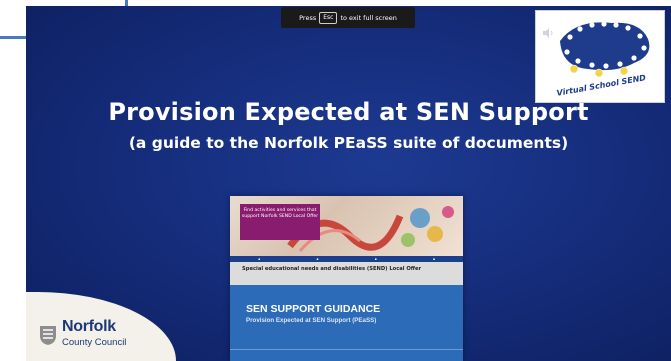  I want to click on guide-title: SEN SUPPORT GUIDANCE, so click(313, 309).